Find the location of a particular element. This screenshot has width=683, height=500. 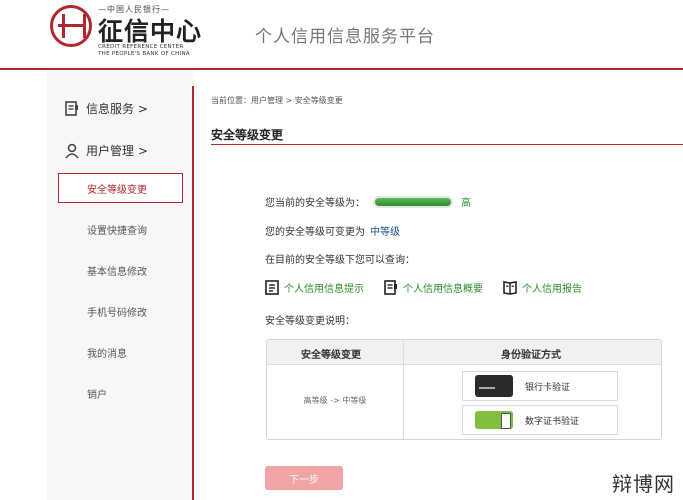

current-level-label: 您当前的安全等级为： is located at coordinates (315, 203).